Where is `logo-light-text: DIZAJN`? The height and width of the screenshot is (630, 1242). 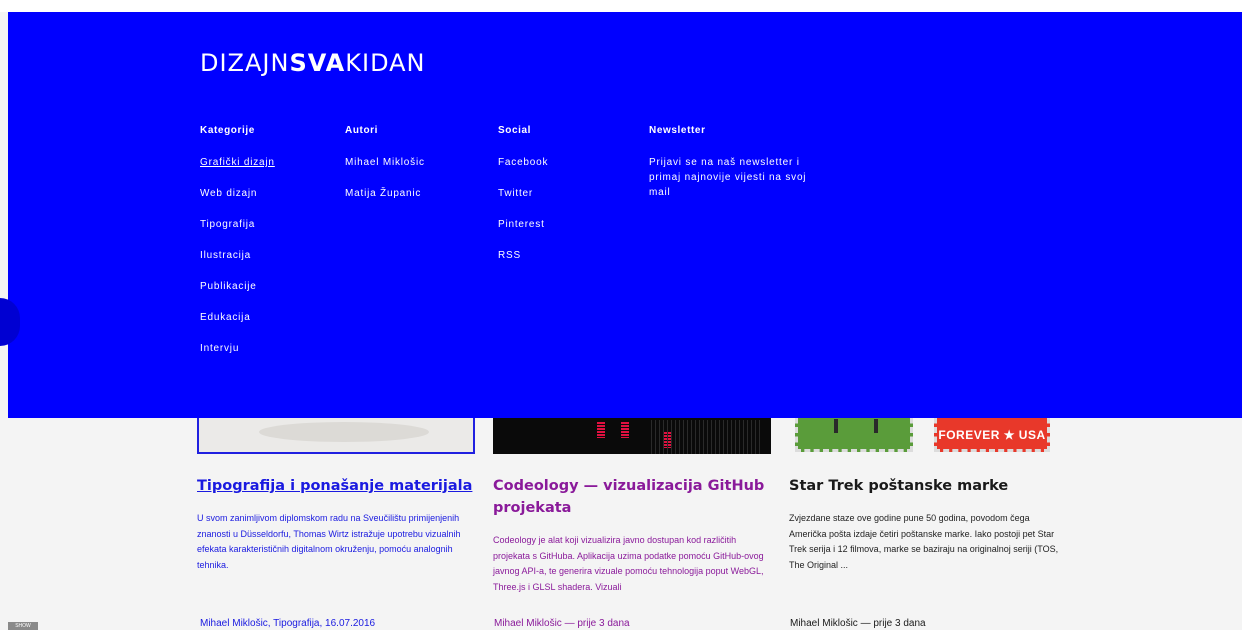 logo-light-text: DIZAJN is located at coordinates (245, 63).